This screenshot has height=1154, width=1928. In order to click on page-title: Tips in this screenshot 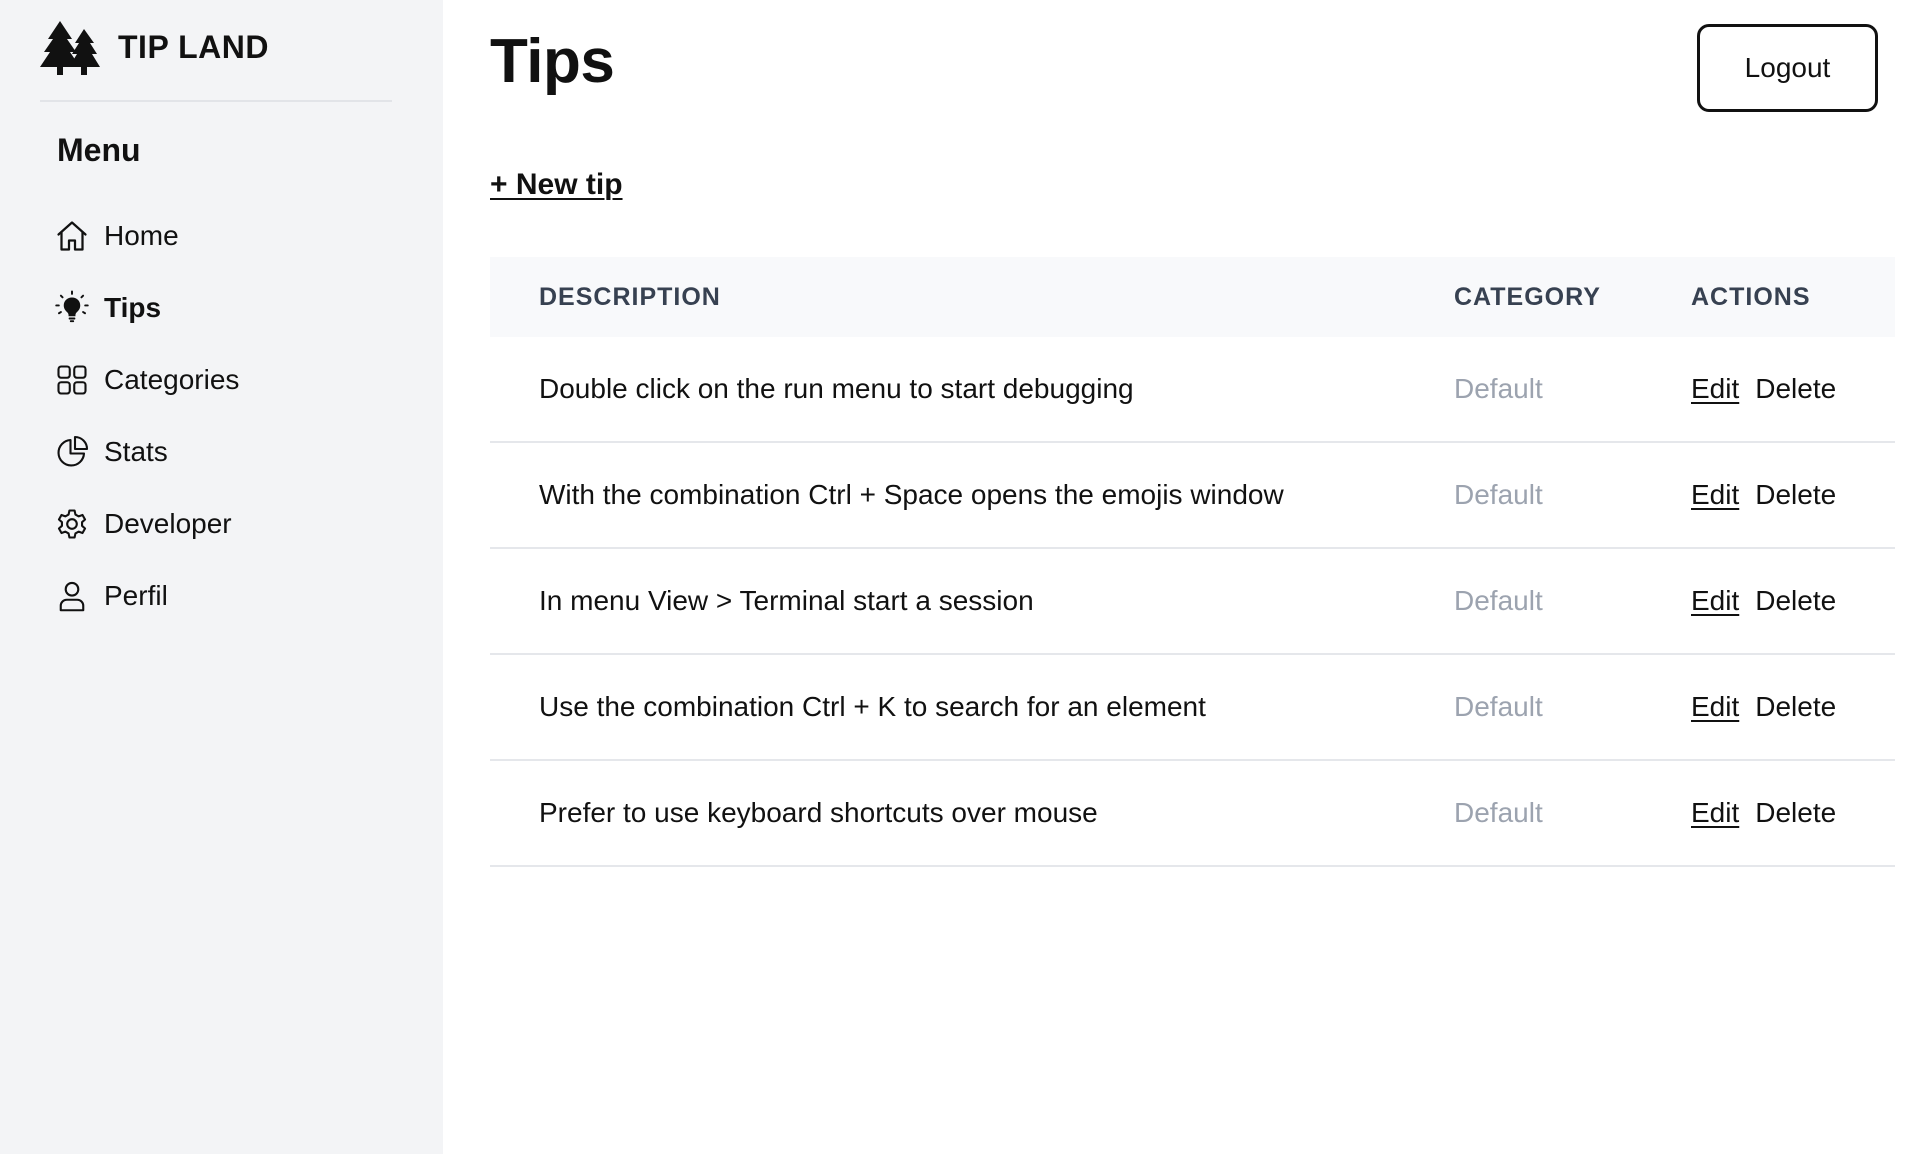, I will do `click(552, 61)`.